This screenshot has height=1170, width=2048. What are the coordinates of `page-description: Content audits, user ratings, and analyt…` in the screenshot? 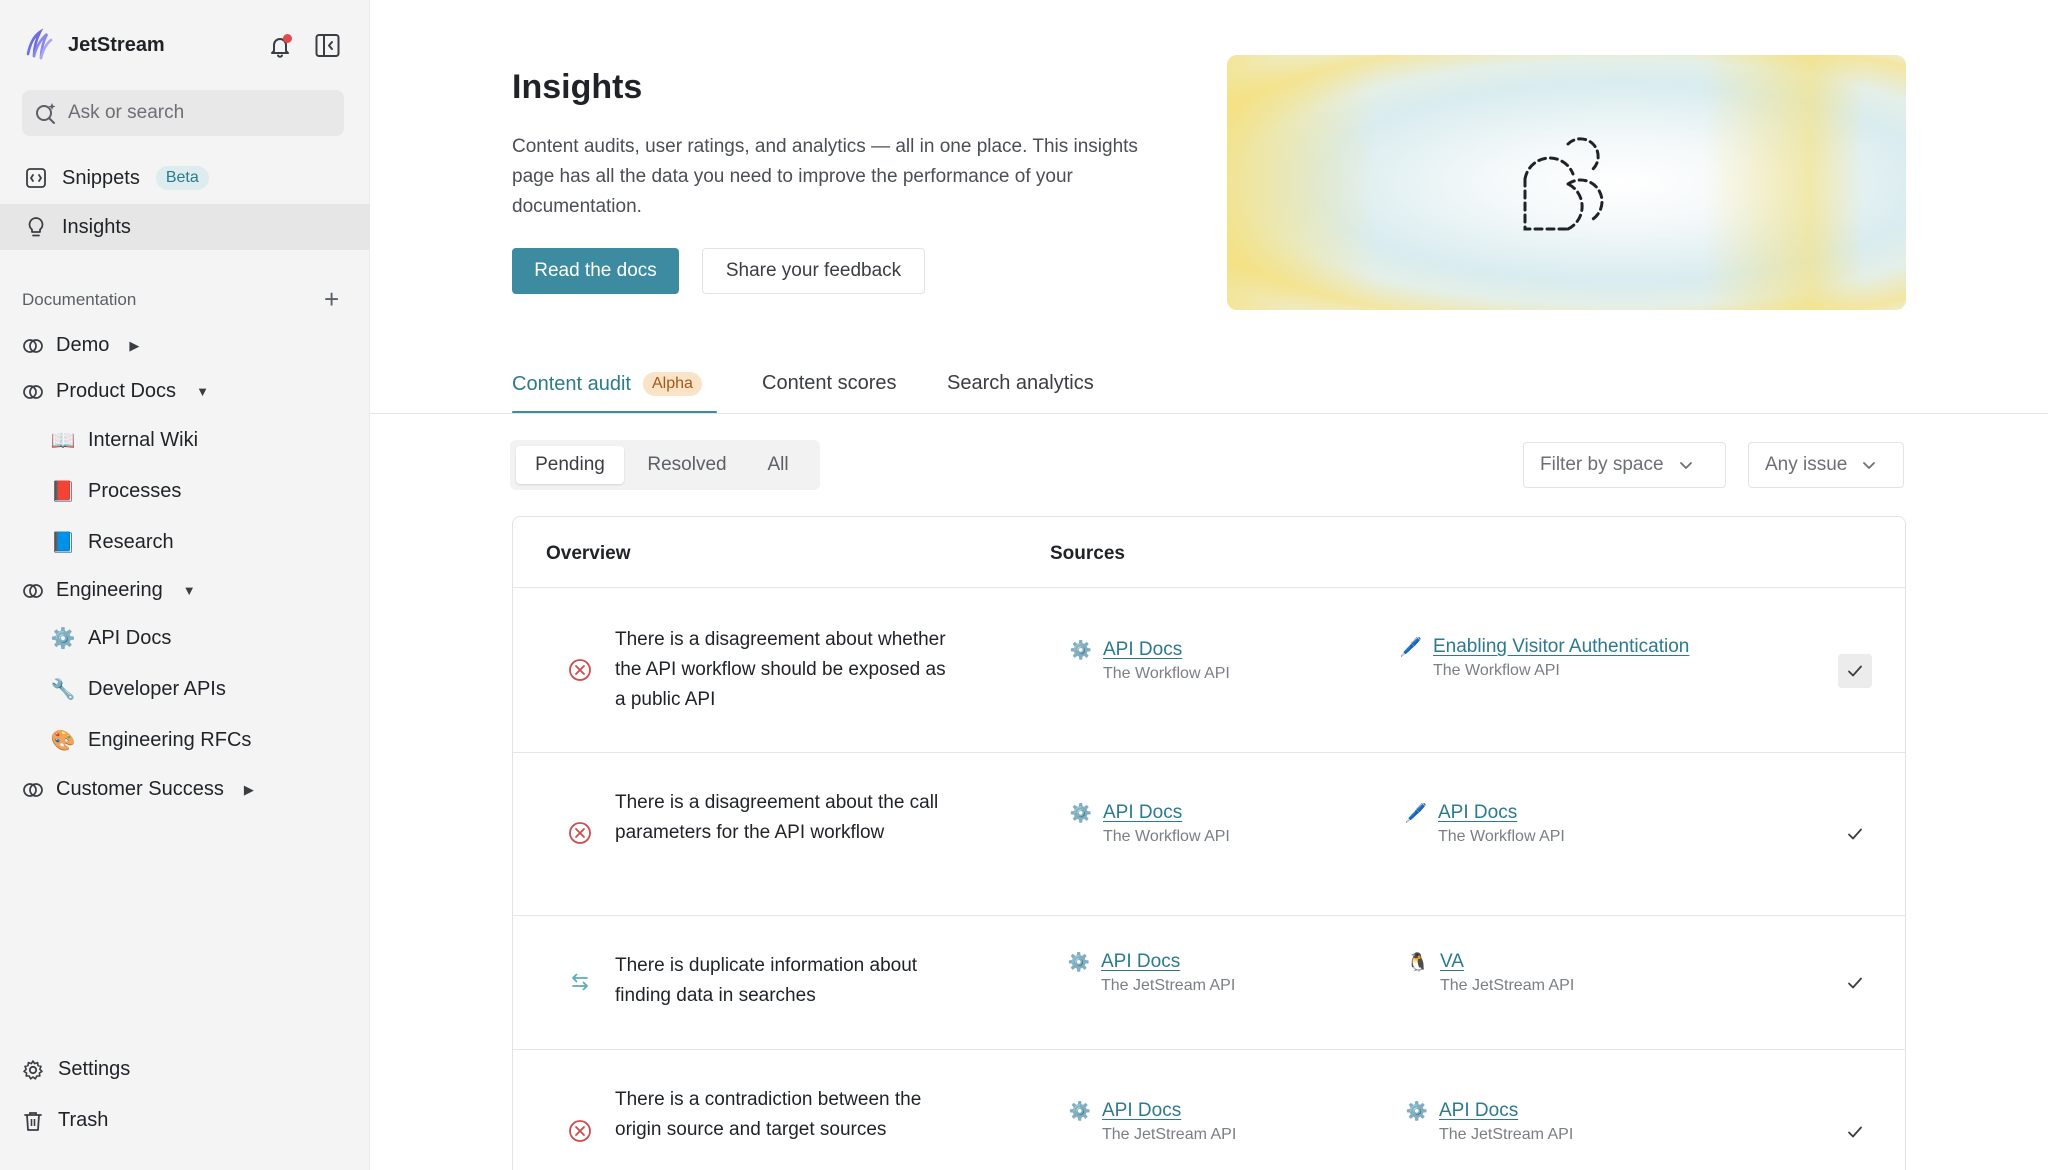 It's located at (825, 176).